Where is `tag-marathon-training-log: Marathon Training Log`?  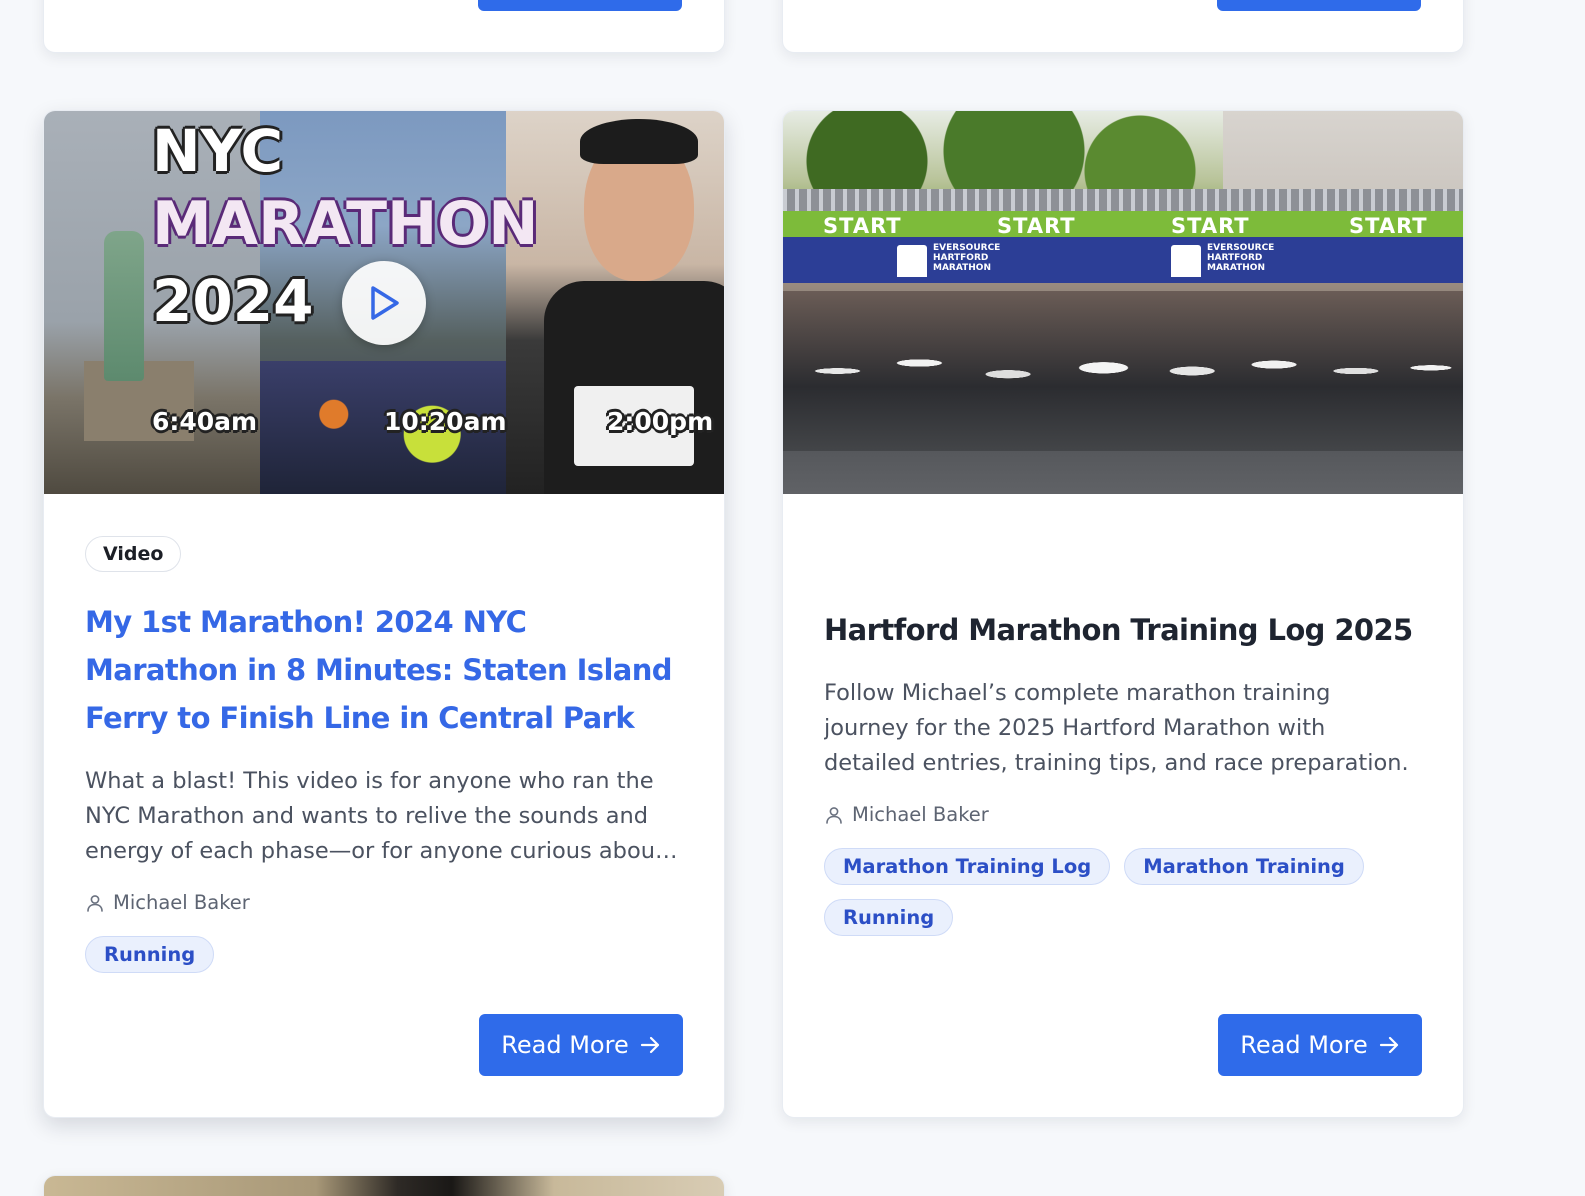 tag-marathon-training-log: Marathon Training Log is located at coordinates (967, 866).